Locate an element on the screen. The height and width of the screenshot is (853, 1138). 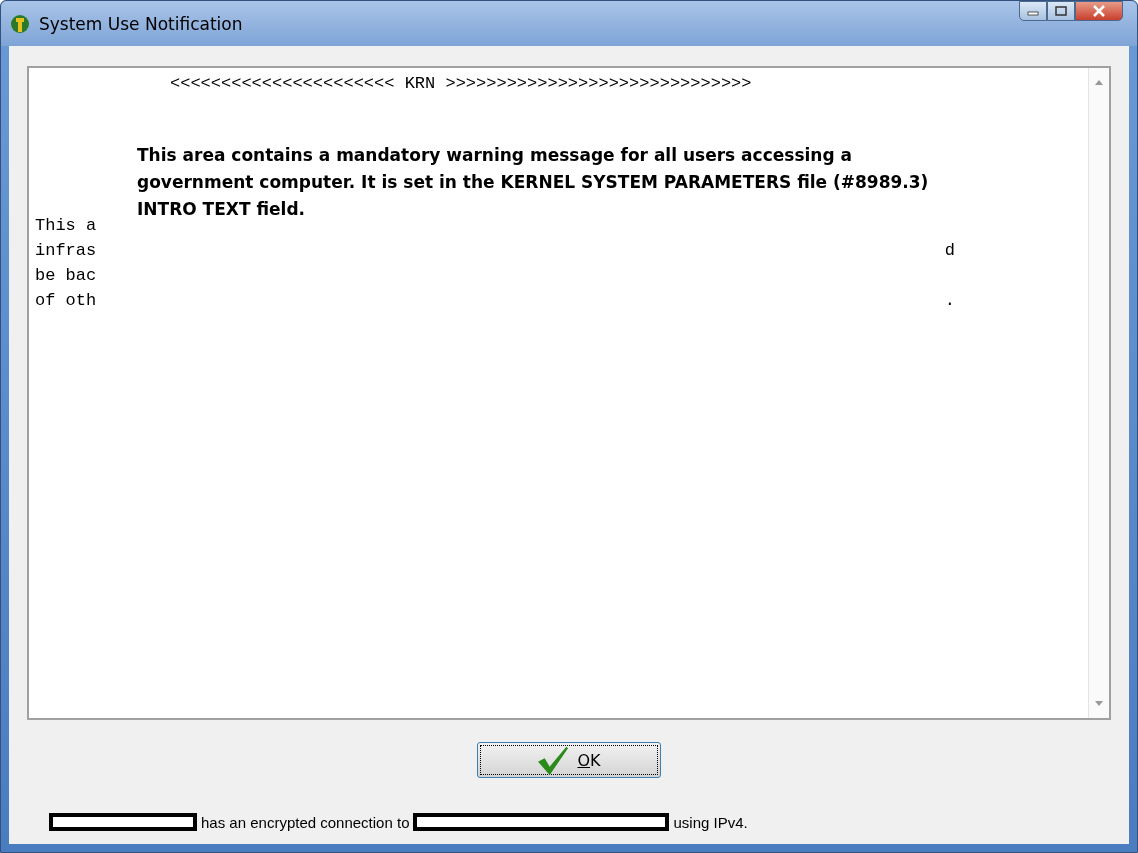
scrollbar is located at coordinates (1098, 393).